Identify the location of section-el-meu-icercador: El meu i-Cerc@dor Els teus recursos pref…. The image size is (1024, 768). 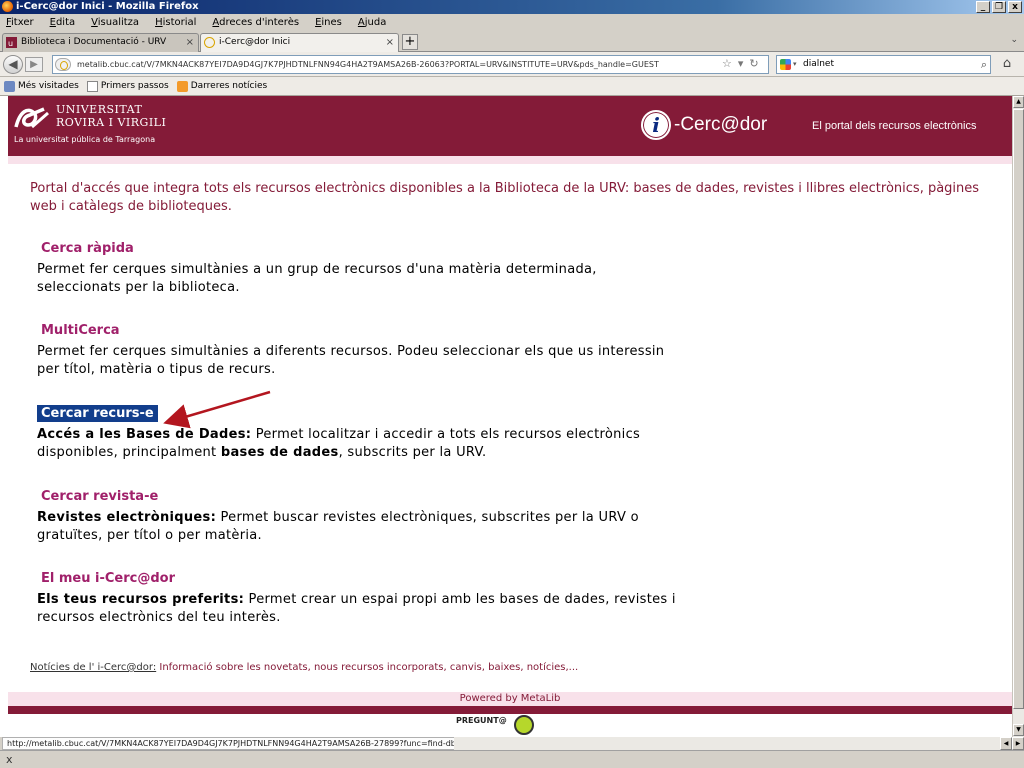
(357, 598).